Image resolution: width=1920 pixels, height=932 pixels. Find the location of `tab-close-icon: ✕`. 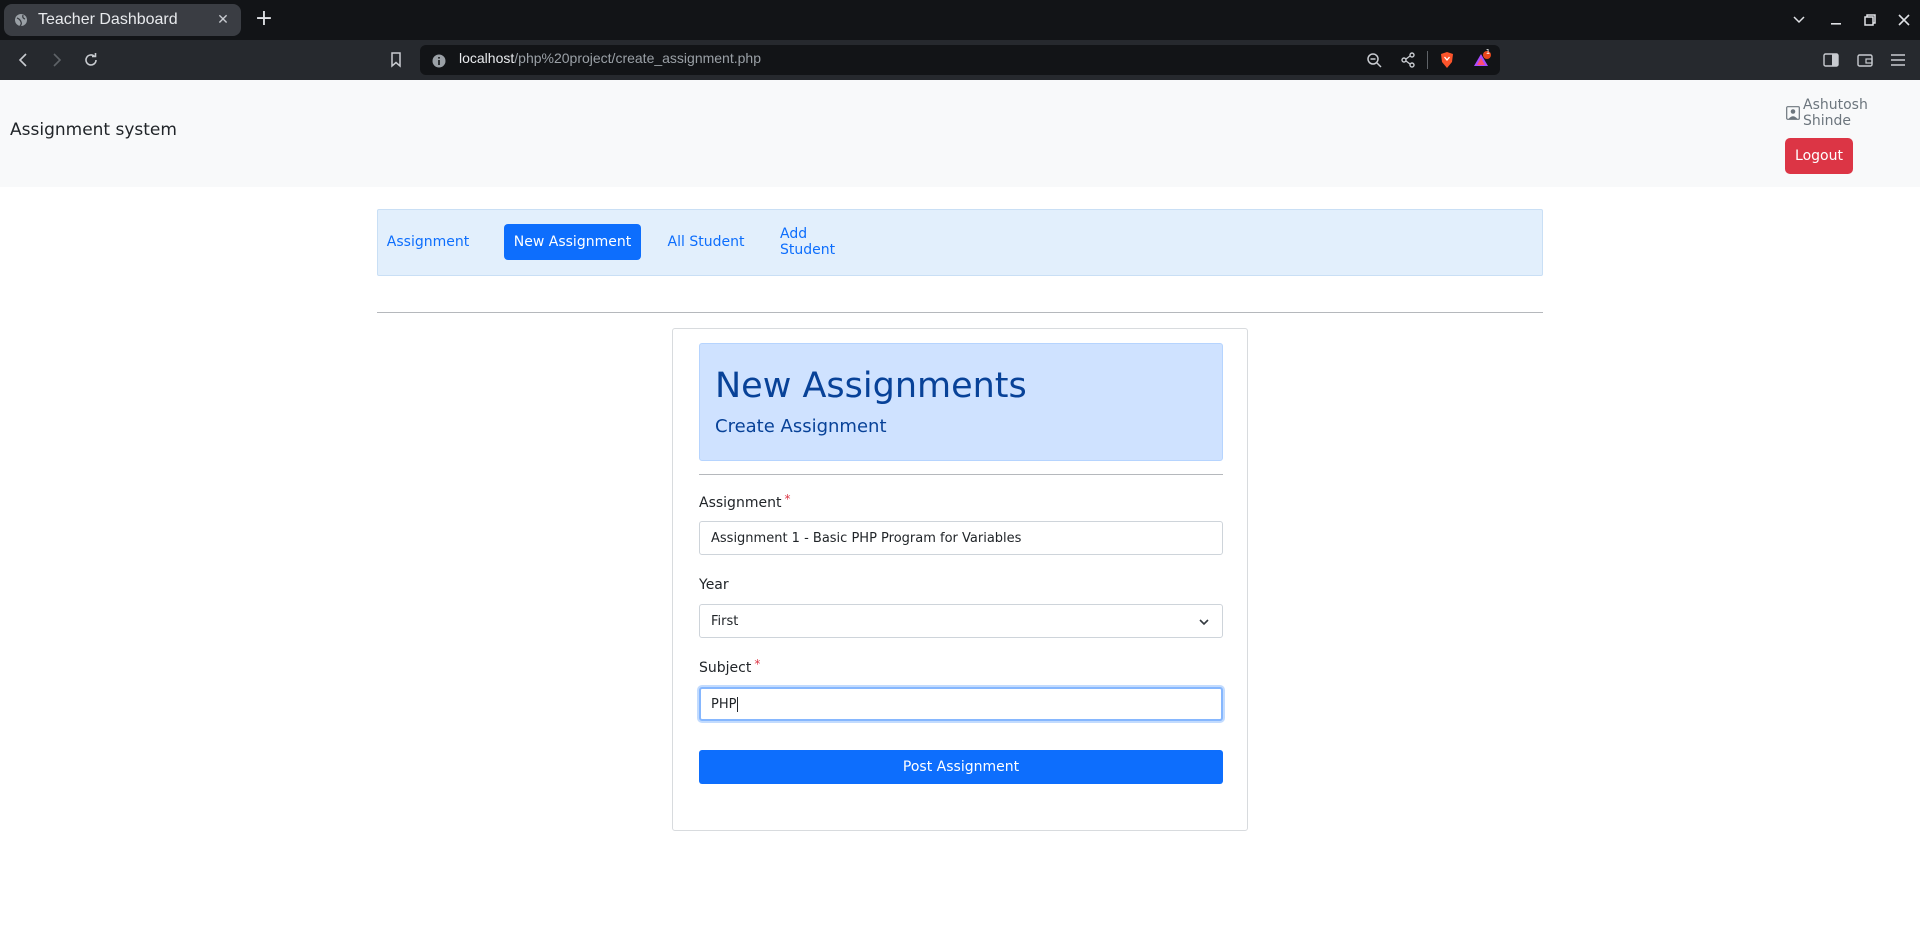

tab-close-icon: ✕ is located at coordinates (223, 20).